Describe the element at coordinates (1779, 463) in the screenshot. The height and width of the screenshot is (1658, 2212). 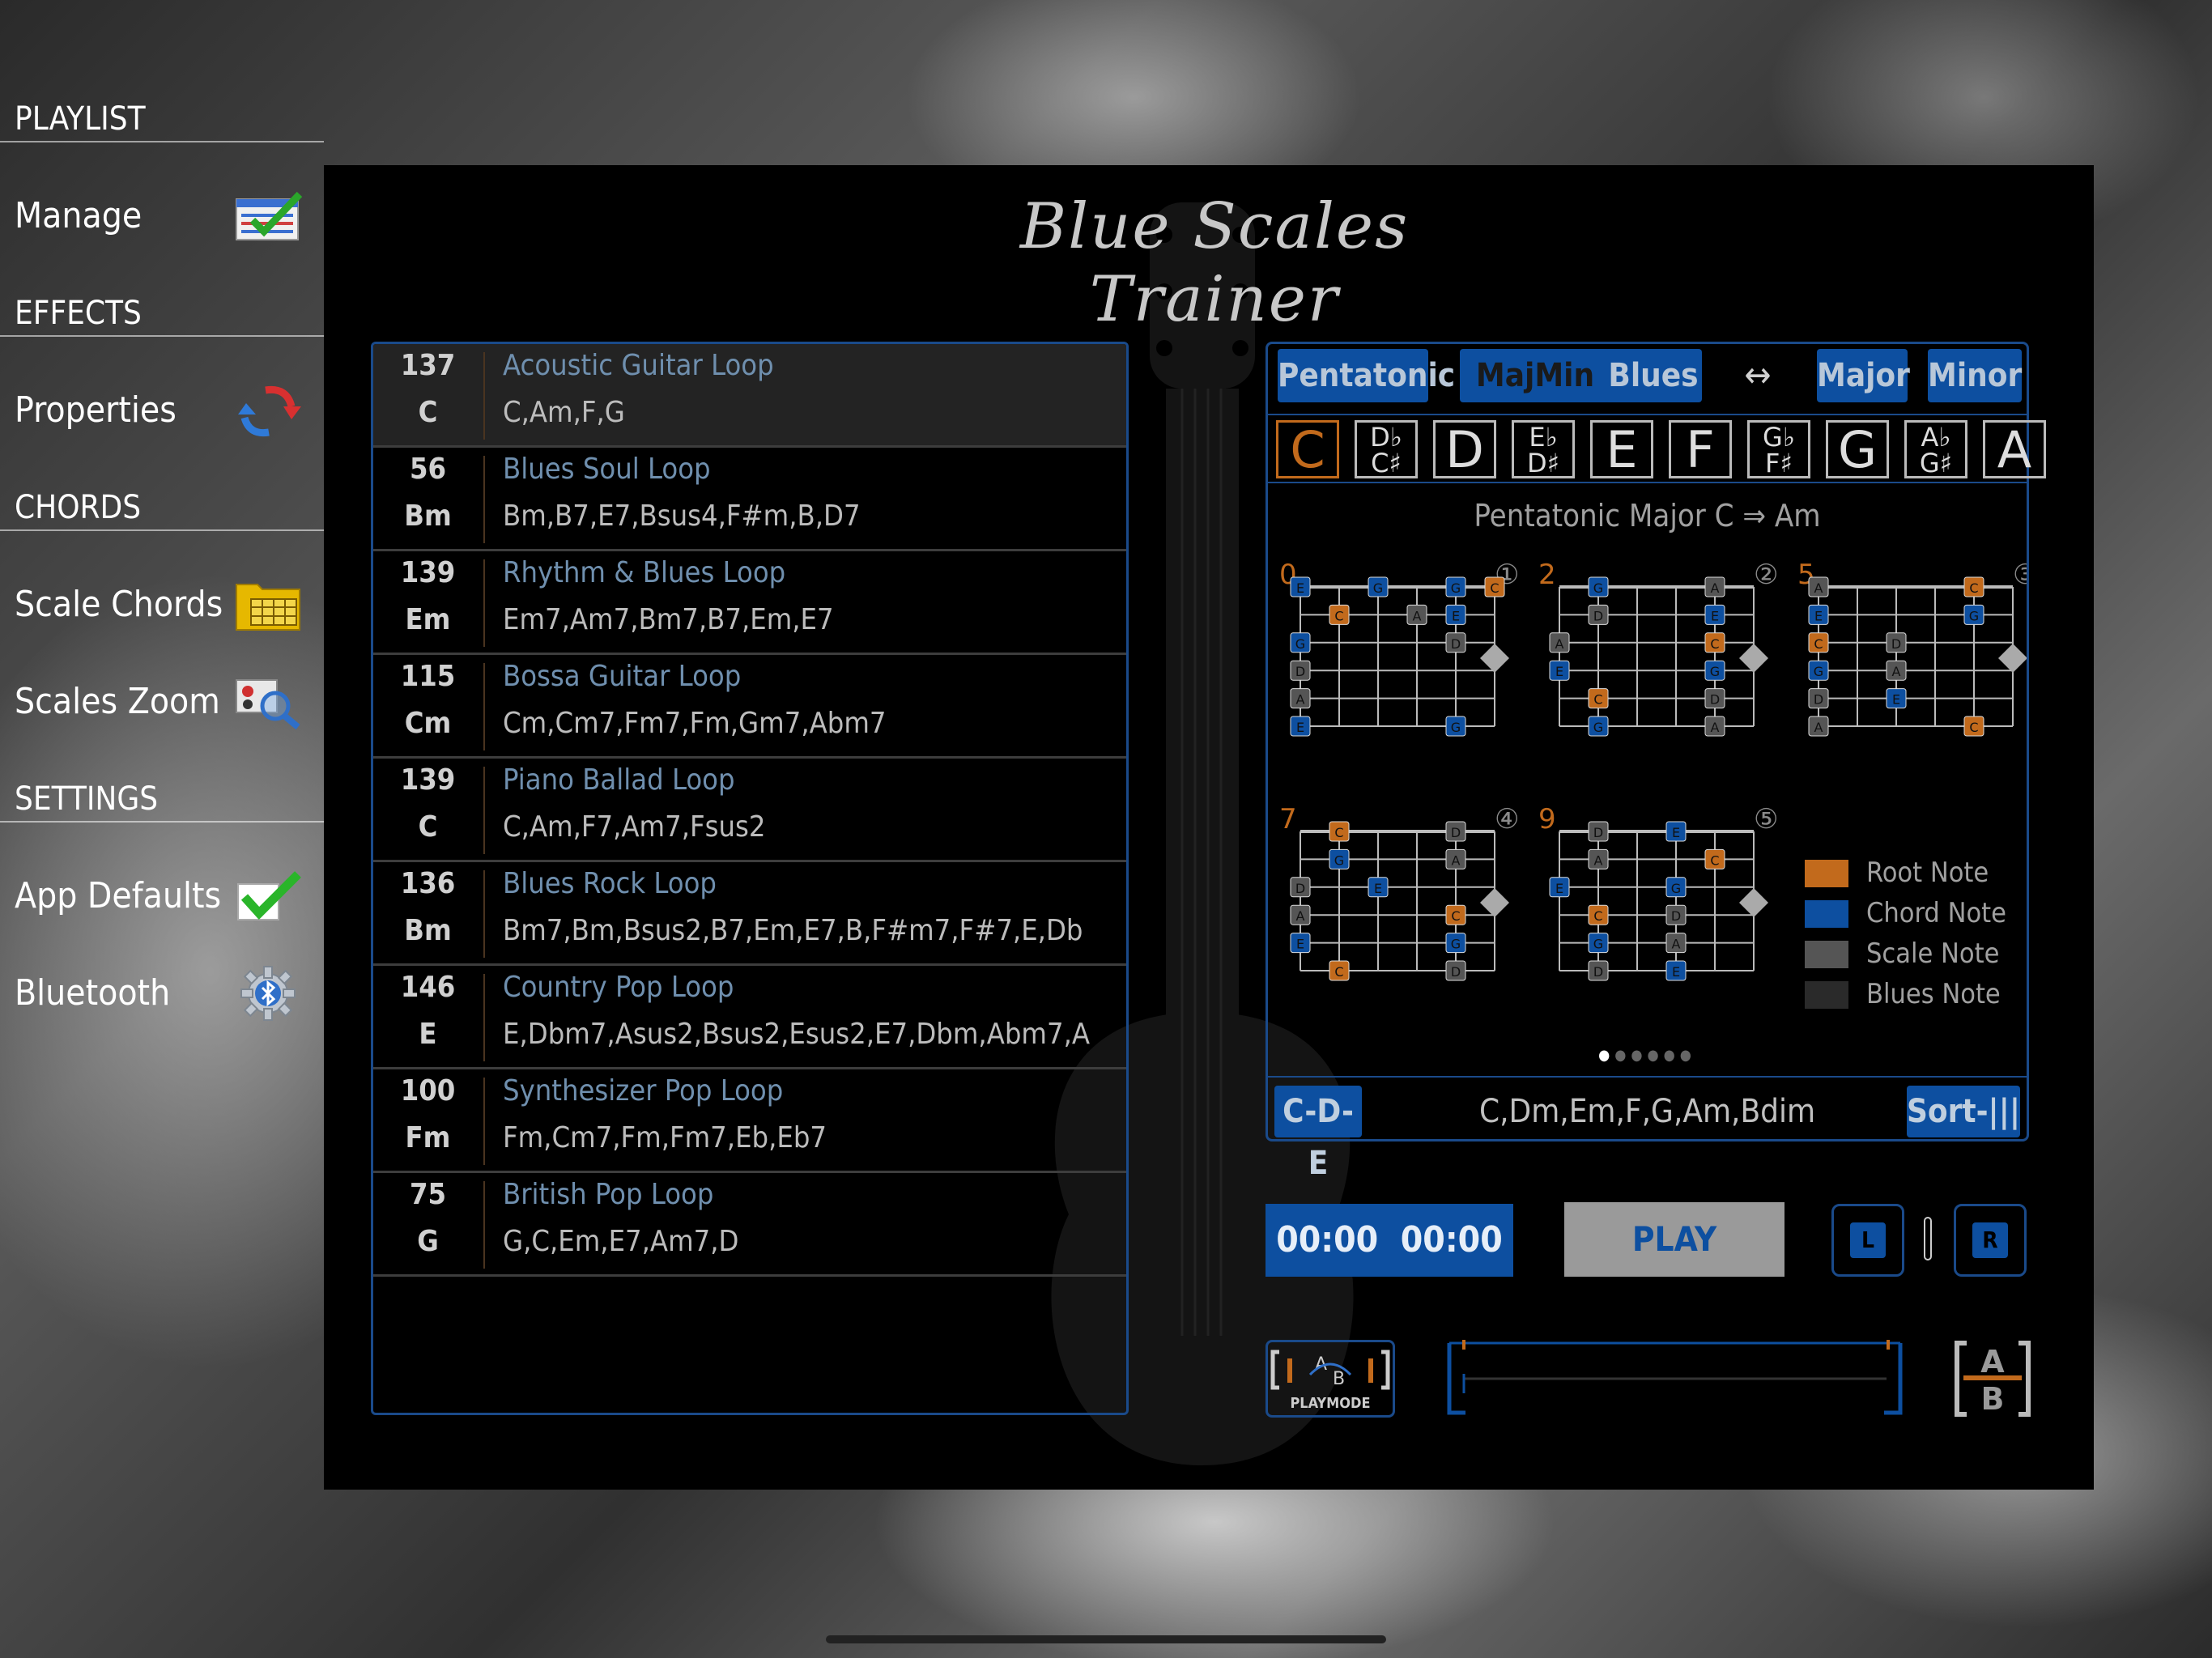
I see `key-bottom: F♯` at that location.